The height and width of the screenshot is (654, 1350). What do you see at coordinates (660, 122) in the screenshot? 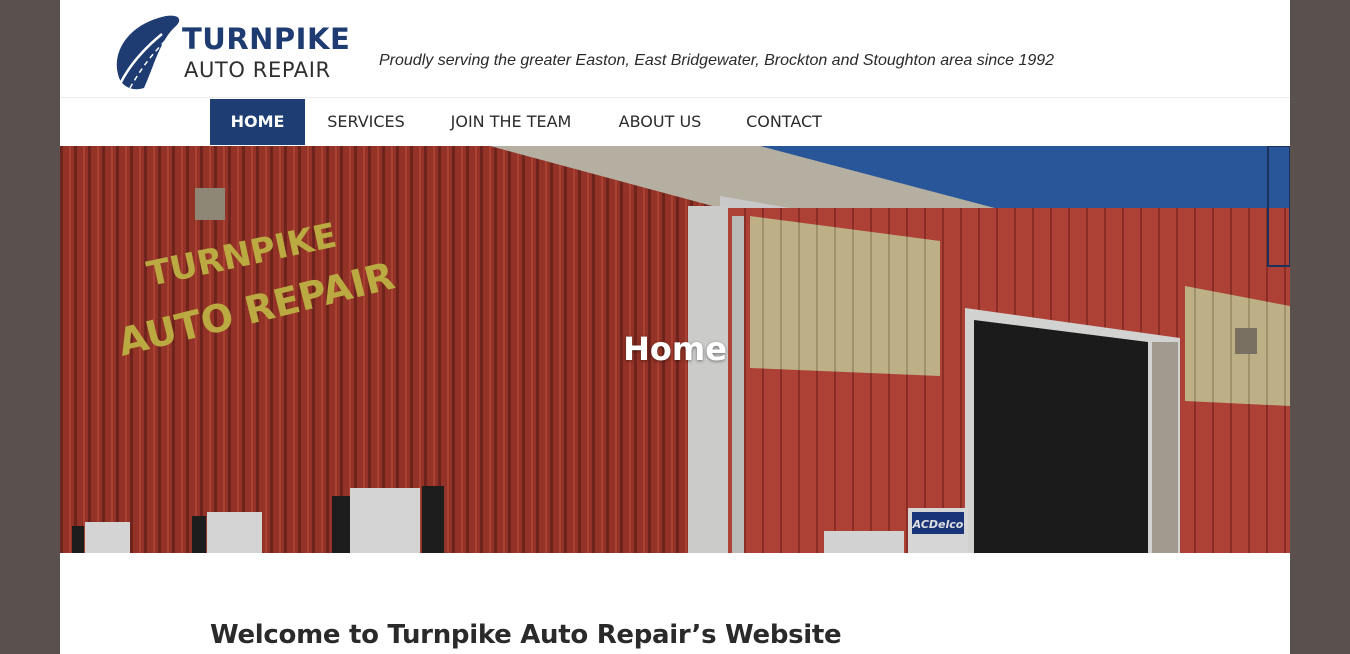
I see `nav-about-us: ABOUT US` at bounding box center [660, 122].